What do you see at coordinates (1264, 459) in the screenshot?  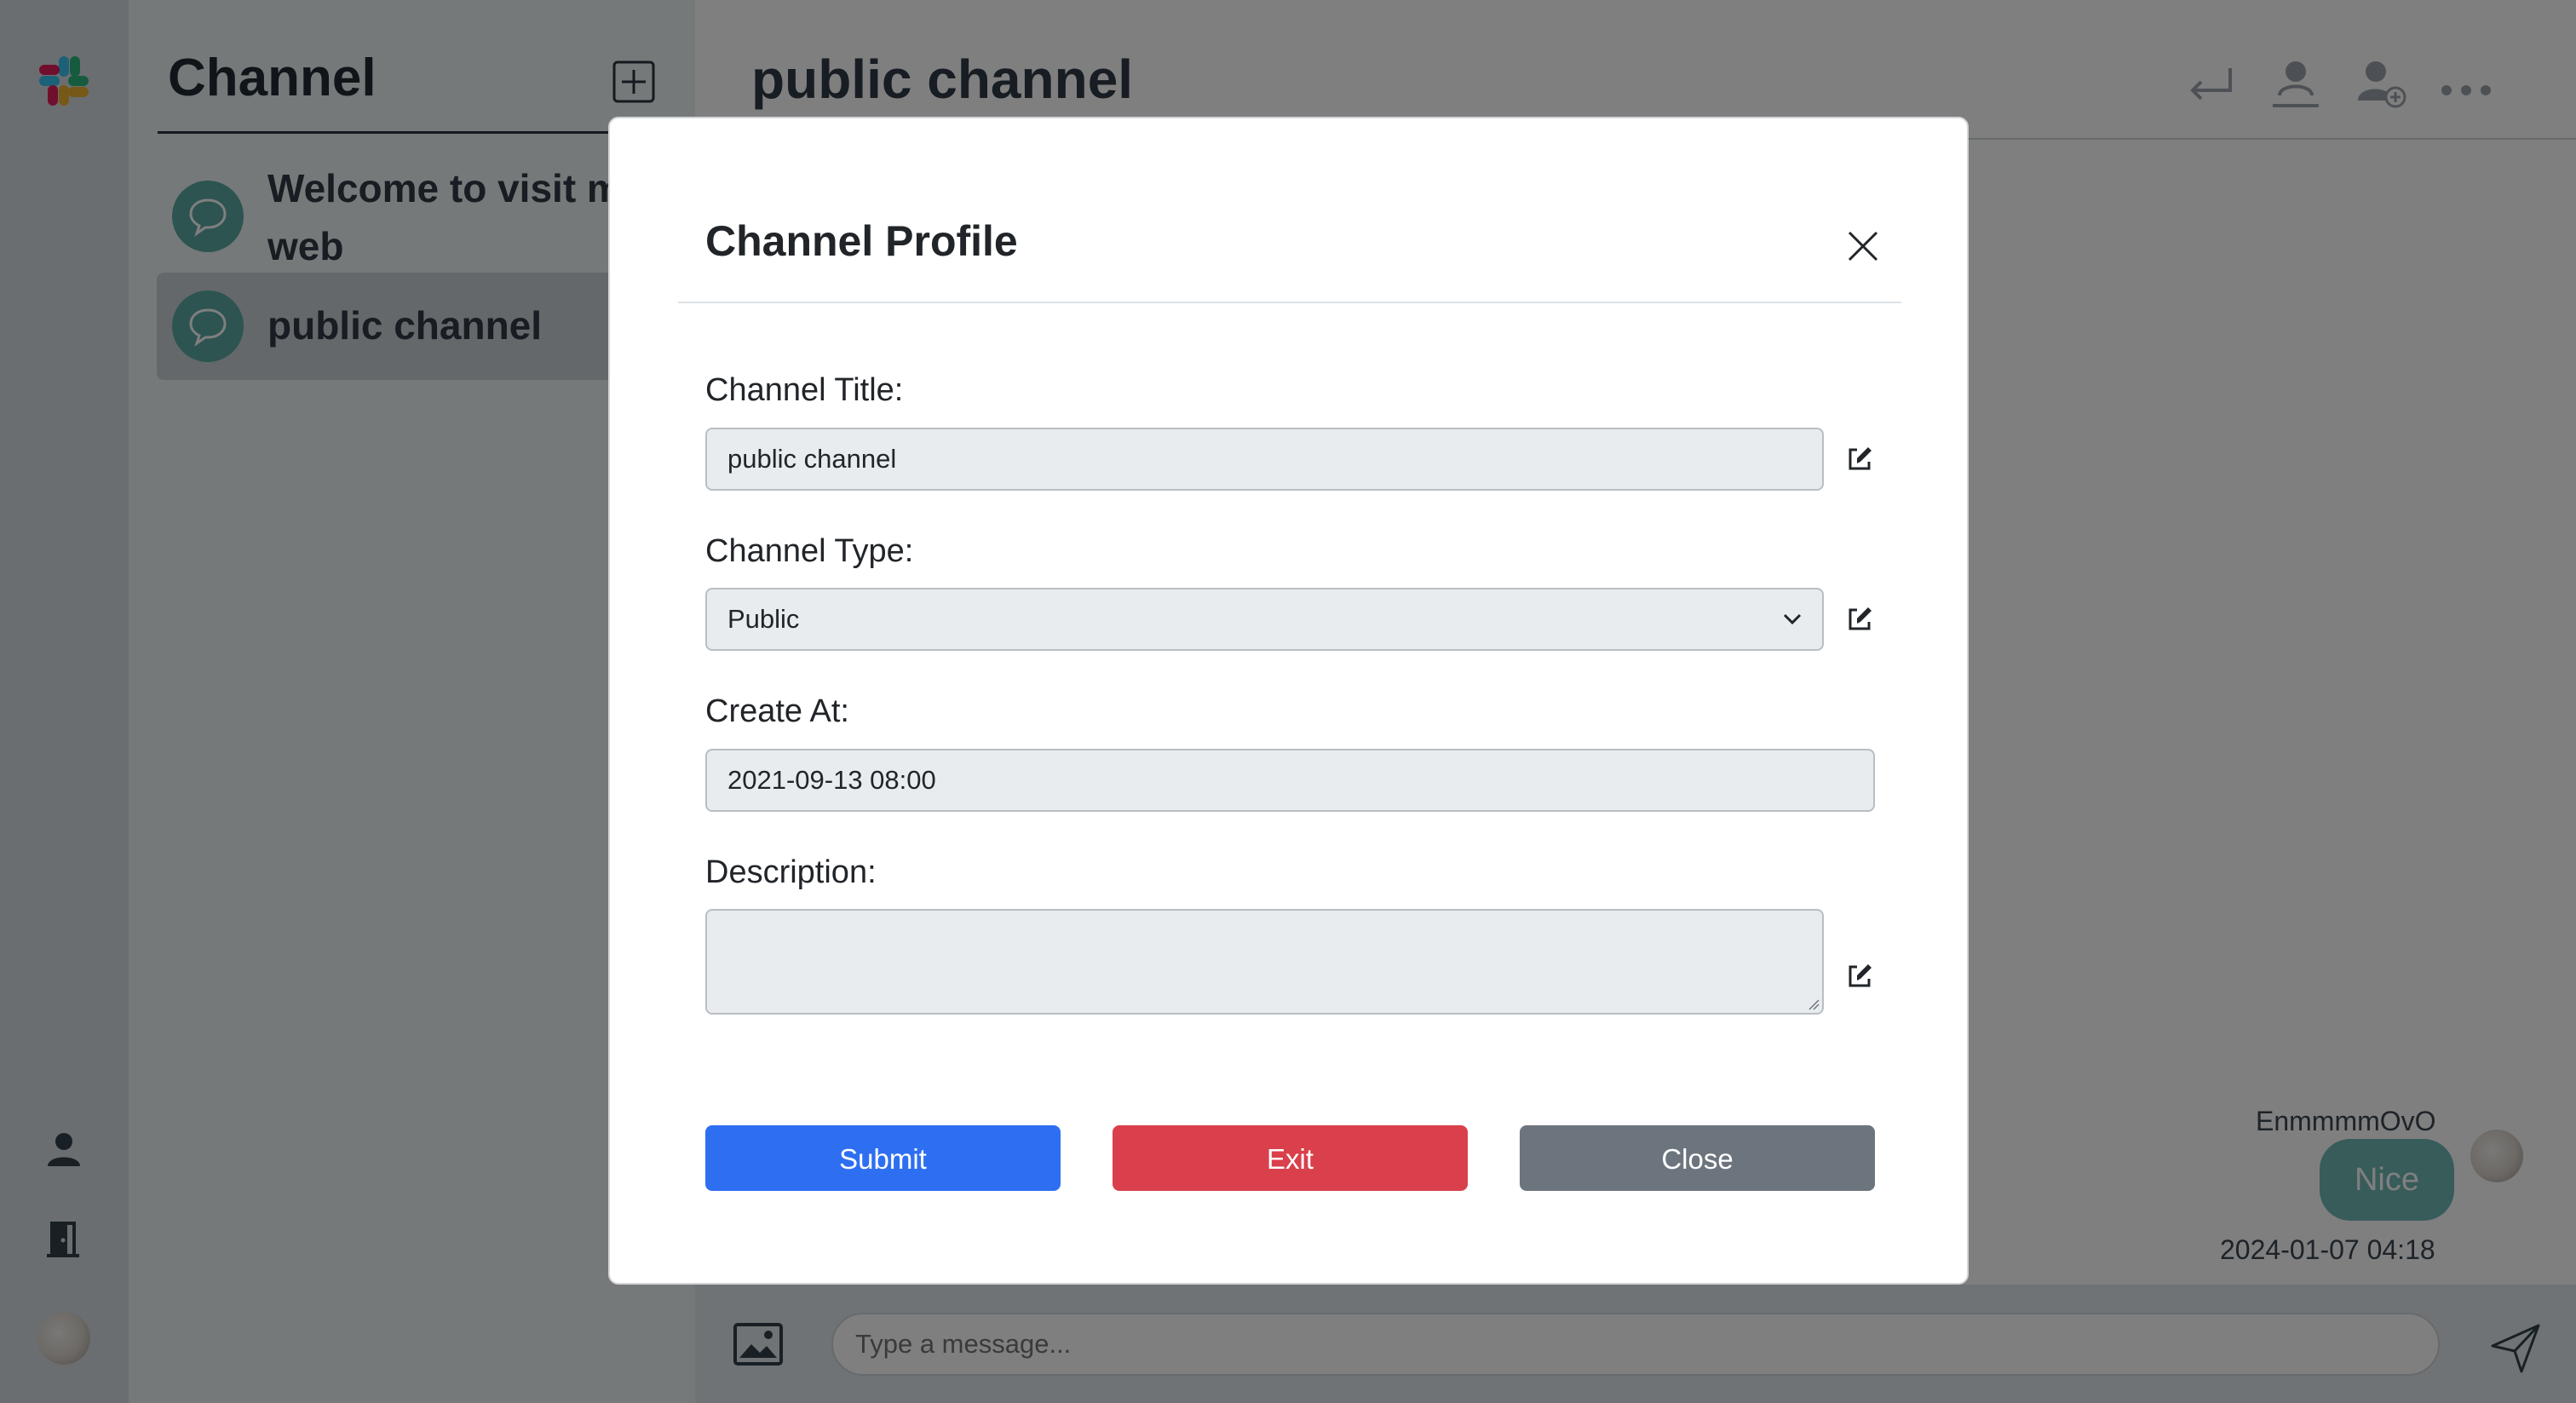 I see `channel-title-input: public channel` at bounding box center [1264, 459].